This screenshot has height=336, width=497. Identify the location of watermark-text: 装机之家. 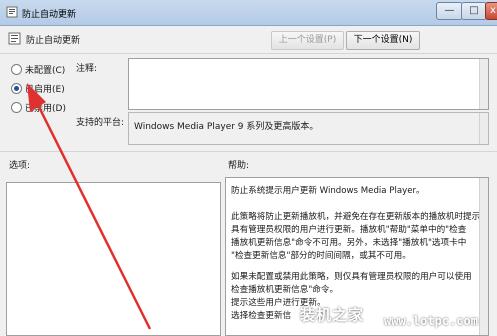
(332, 315).